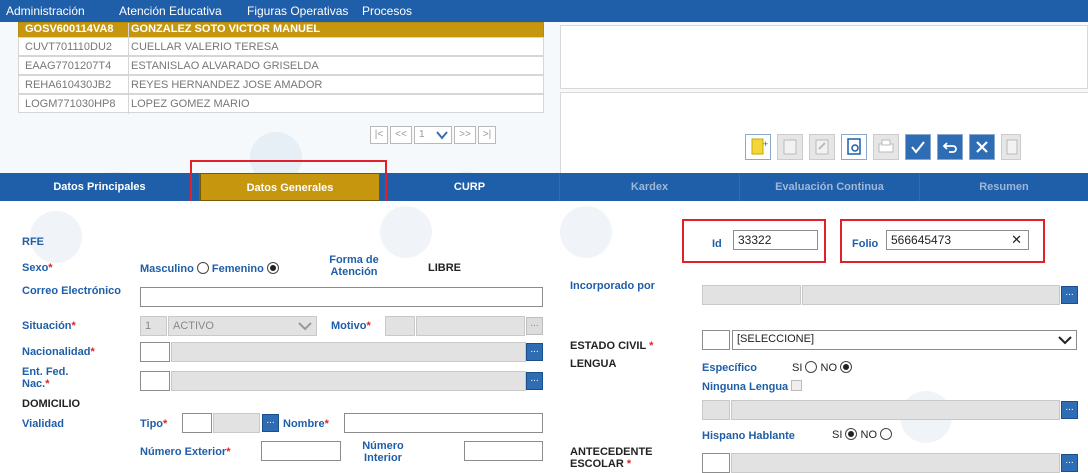 The width and height of the screenshot is (1088, 473). Describe the element at coordinates (752, 386) in the screenshot. I see `ninguna-lengua-label: Ninguna Lengua` at that location.